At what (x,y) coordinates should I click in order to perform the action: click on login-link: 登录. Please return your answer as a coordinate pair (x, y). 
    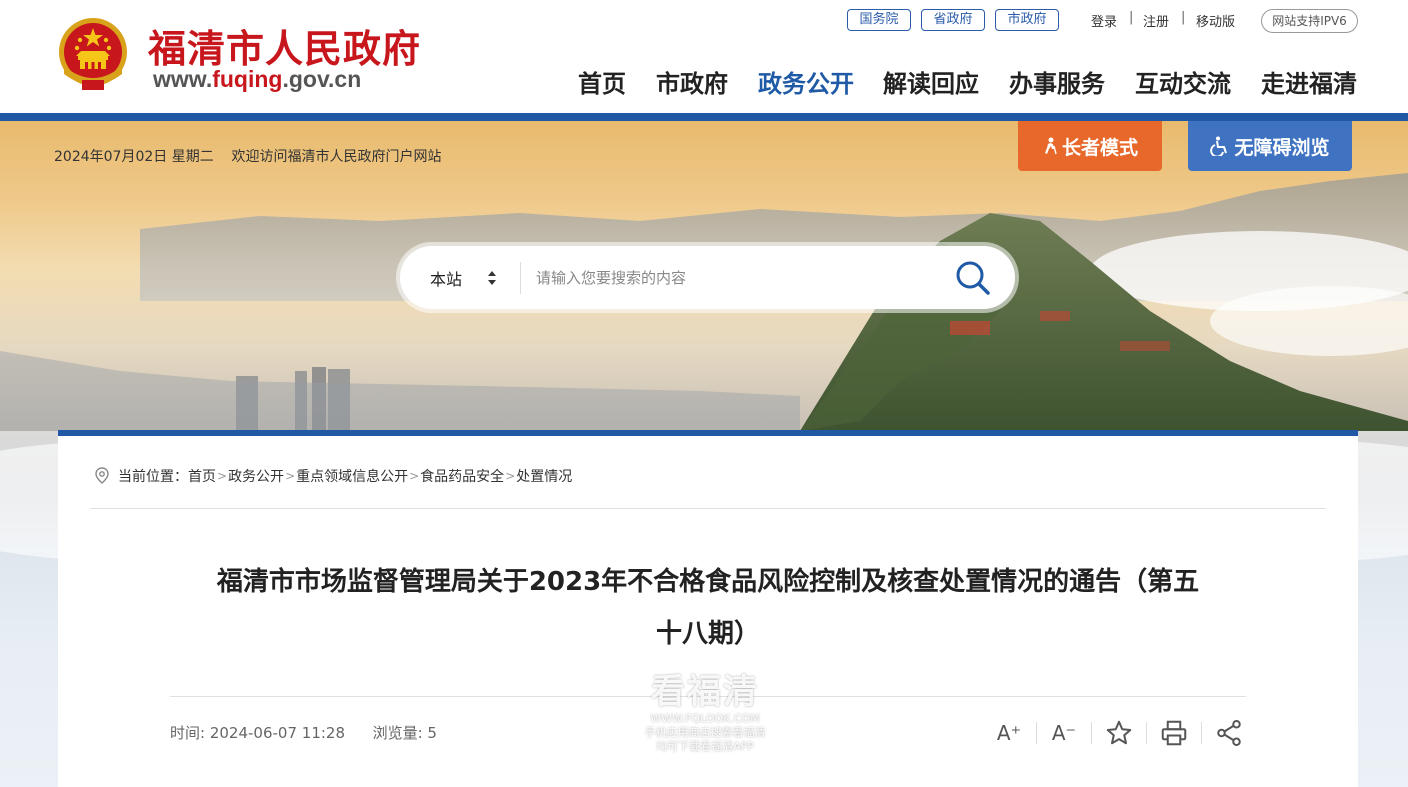
    Looking at the image, I should click on (1104, 20).